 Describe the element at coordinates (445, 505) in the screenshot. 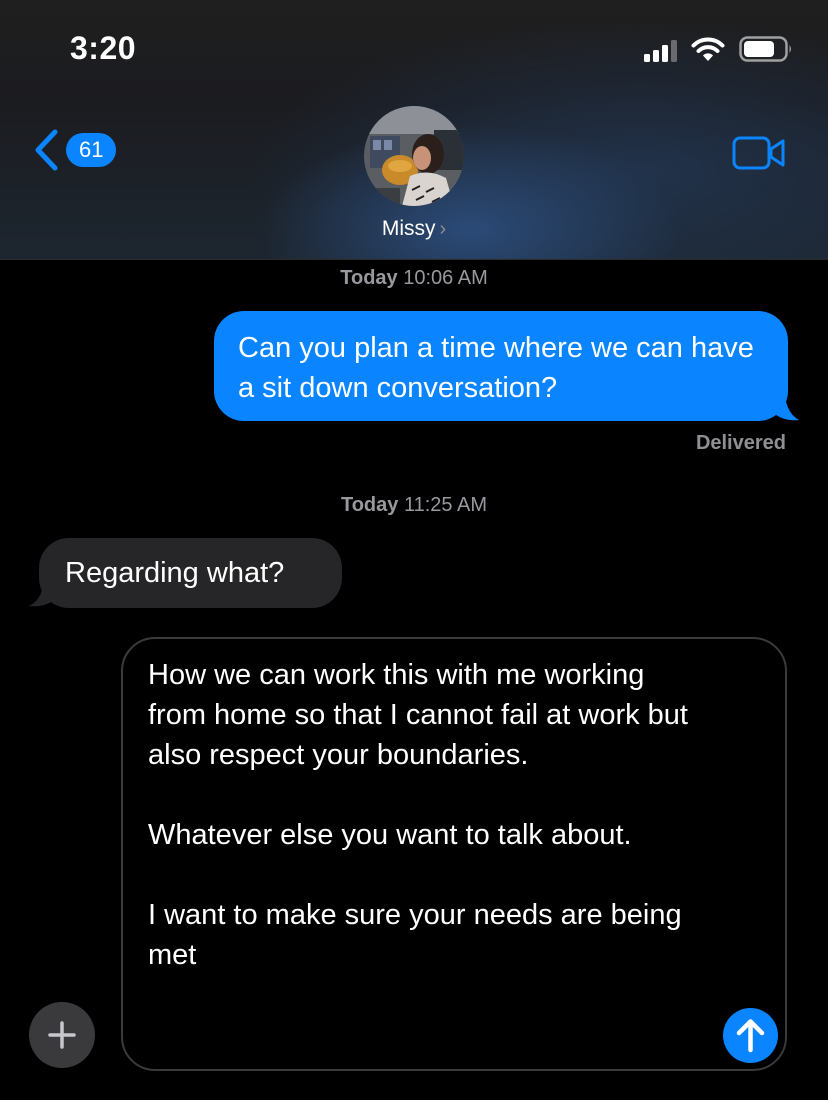

I see `timestamp-time: 11:25 AM` at that location.